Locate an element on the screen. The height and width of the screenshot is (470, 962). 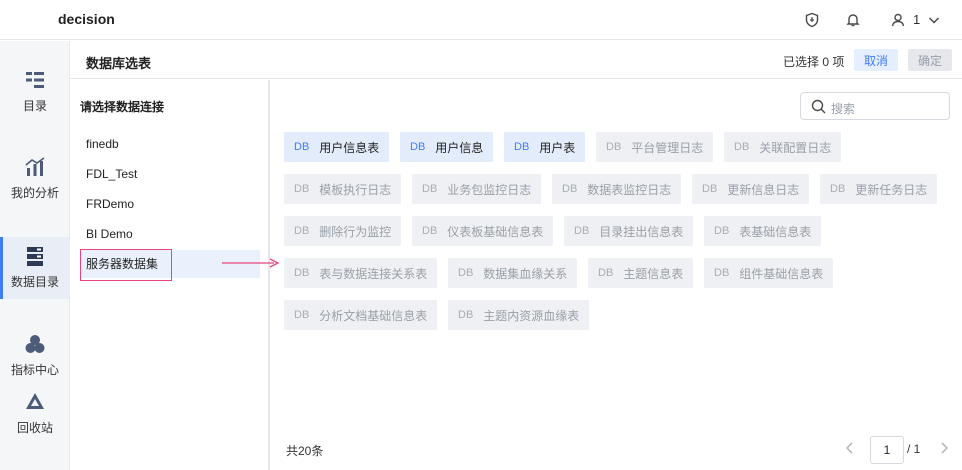
connection-item-selected: 服务器数据集 is located at coordinates (170, 265).